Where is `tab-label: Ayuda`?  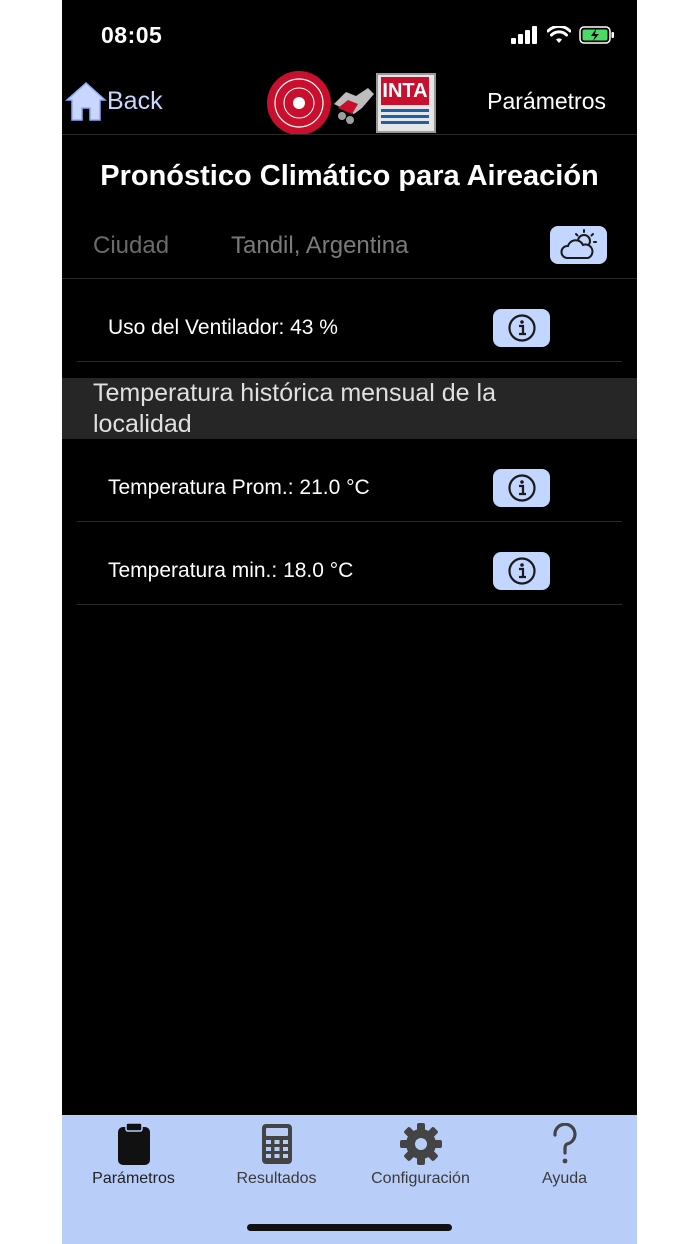
tab-label: Ayuda is located at coordinates (564, 1178).